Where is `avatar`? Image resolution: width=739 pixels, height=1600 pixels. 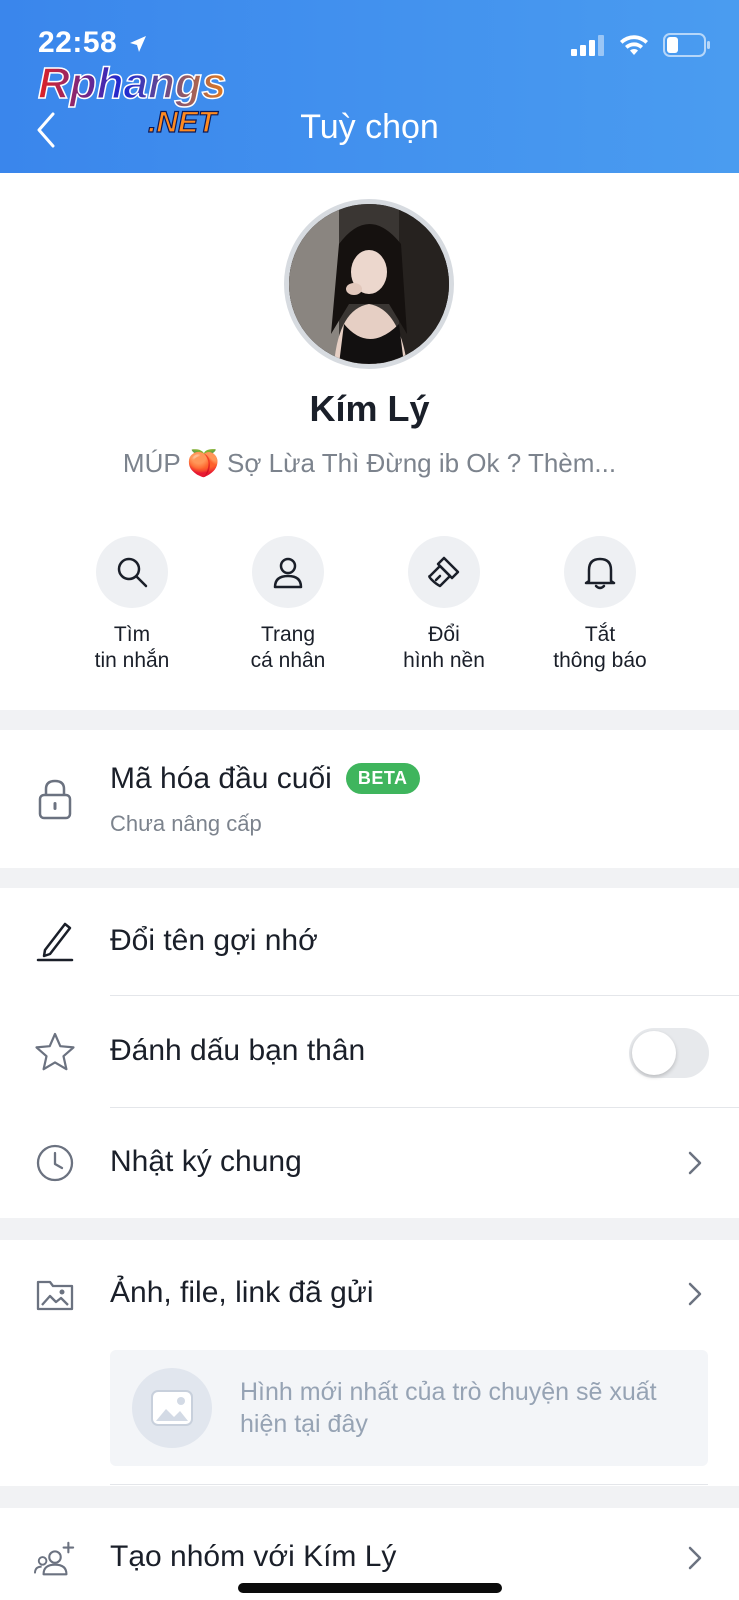
avatar is located at coordinates (369, 284).